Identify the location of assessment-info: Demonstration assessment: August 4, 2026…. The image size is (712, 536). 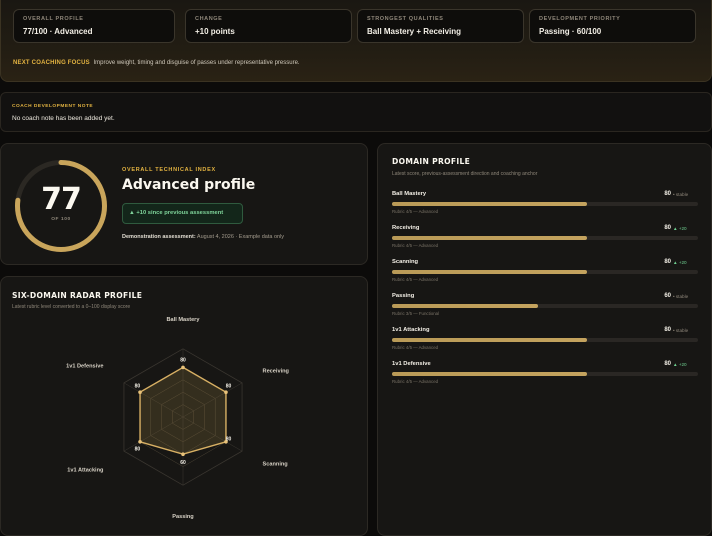
(203, 237).